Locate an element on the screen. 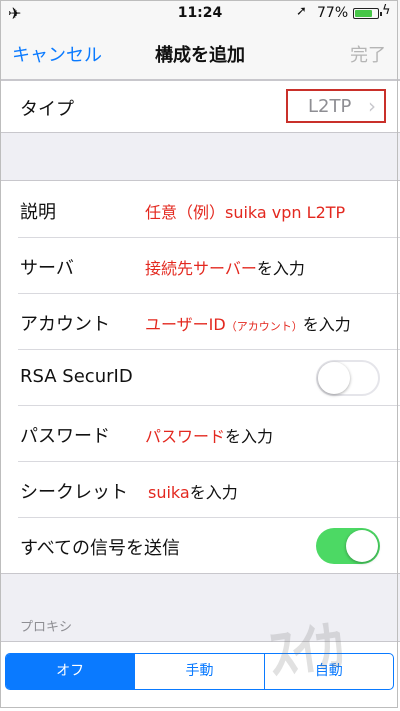 The image size is (400, 711). server-hint-highlight: 接続先サーバー is located at coordinates (201, 268).